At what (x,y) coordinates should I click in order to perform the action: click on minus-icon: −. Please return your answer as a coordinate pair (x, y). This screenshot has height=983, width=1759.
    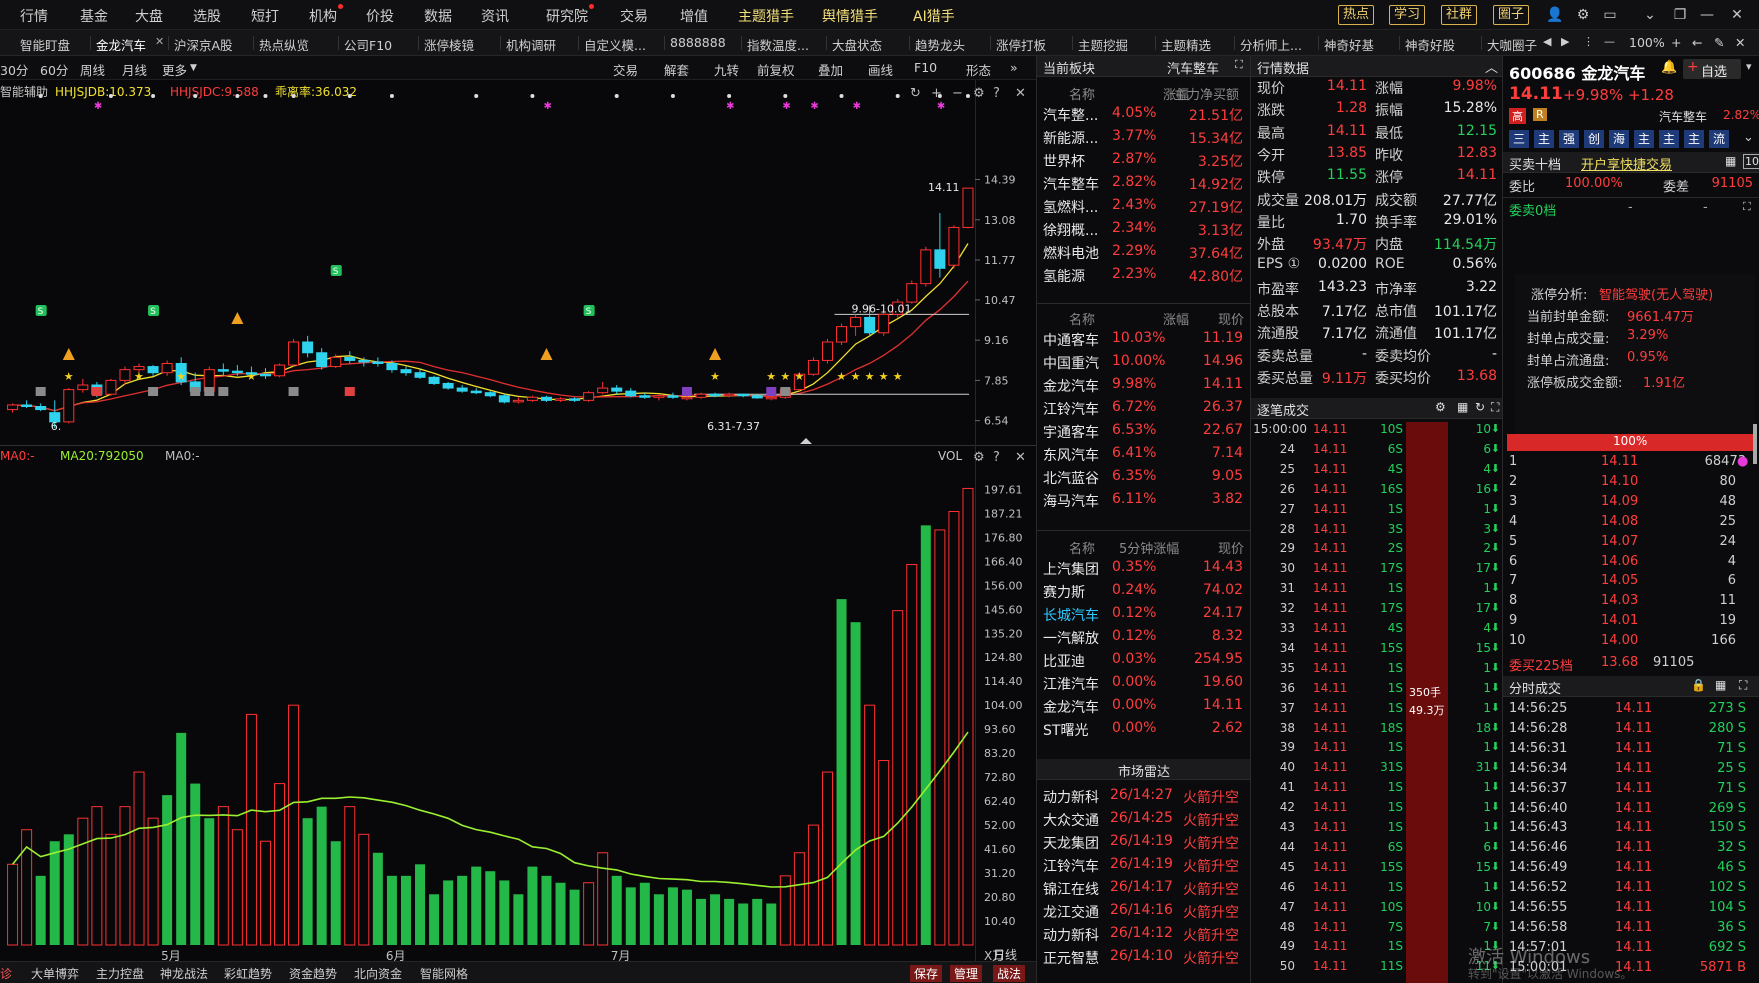
    Looking at the image, I should click on (957, 93).